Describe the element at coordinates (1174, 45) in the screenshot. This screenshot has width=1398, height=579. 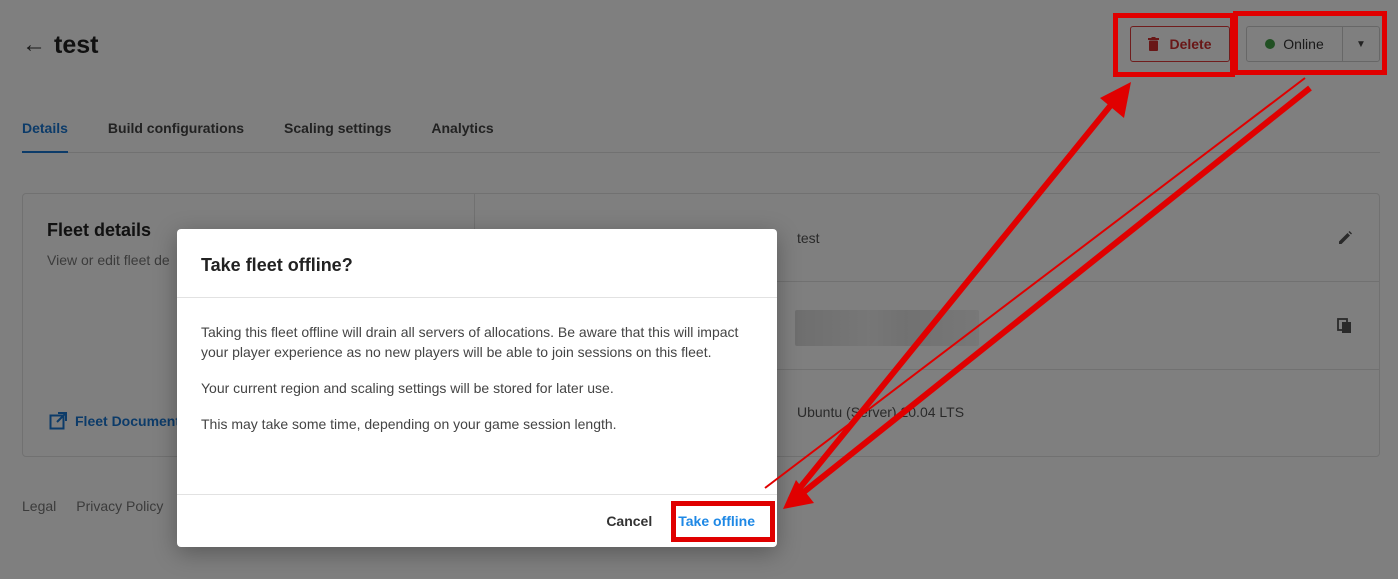
I see `annotation-box-delete` at that location.